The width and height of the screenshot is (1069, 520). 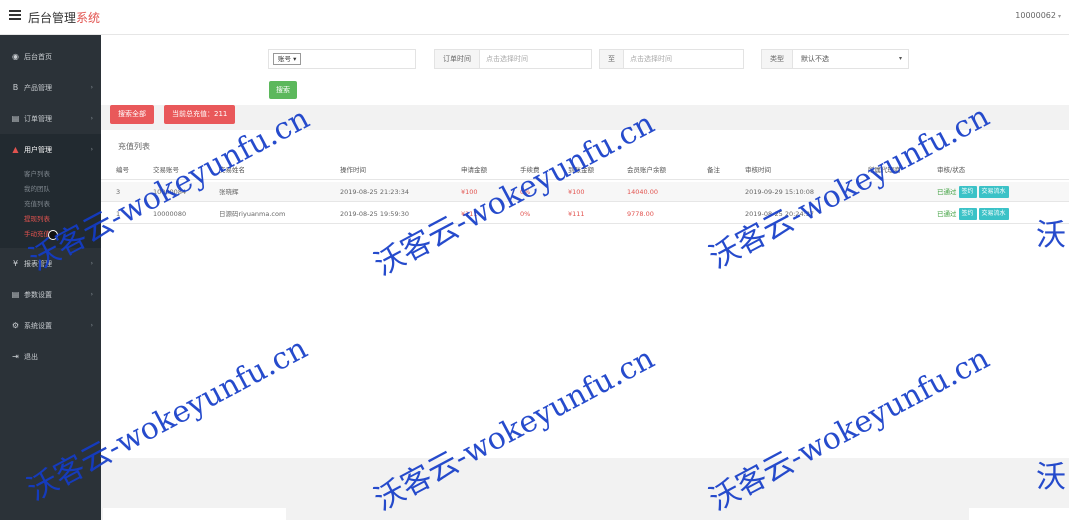 I want to click on users-submenu: 客户列表 我的团队 充值列表 提现列表 手动充值, so click(x=50, y=206).